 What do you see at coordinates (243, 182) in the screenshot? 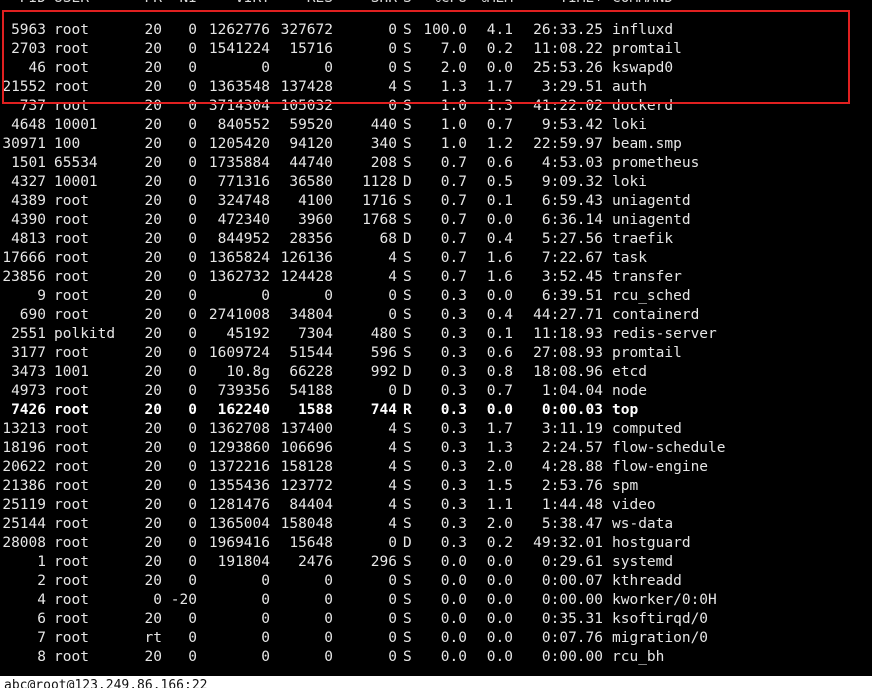
I see `cell-virt: 771316` at bounding box center [243, 182].